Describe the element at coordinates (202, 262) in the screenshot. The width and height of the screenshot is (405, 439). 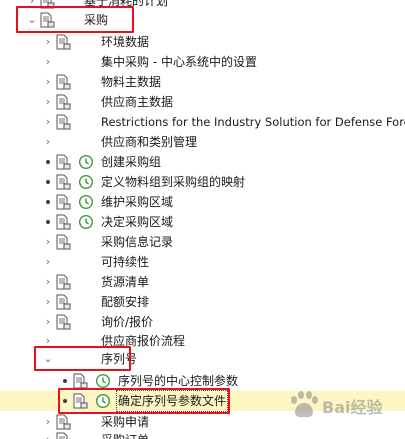
I see `tree-node-sustainability: › 可持续性` at that location.